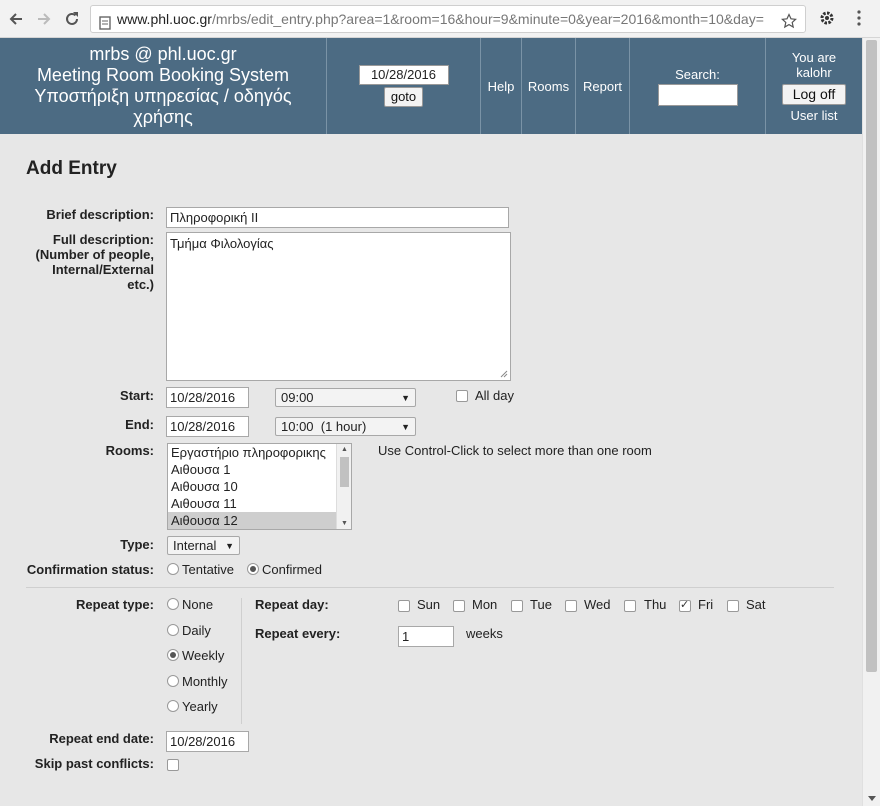  I want to click on confirmed-radio, so click(253, 569).